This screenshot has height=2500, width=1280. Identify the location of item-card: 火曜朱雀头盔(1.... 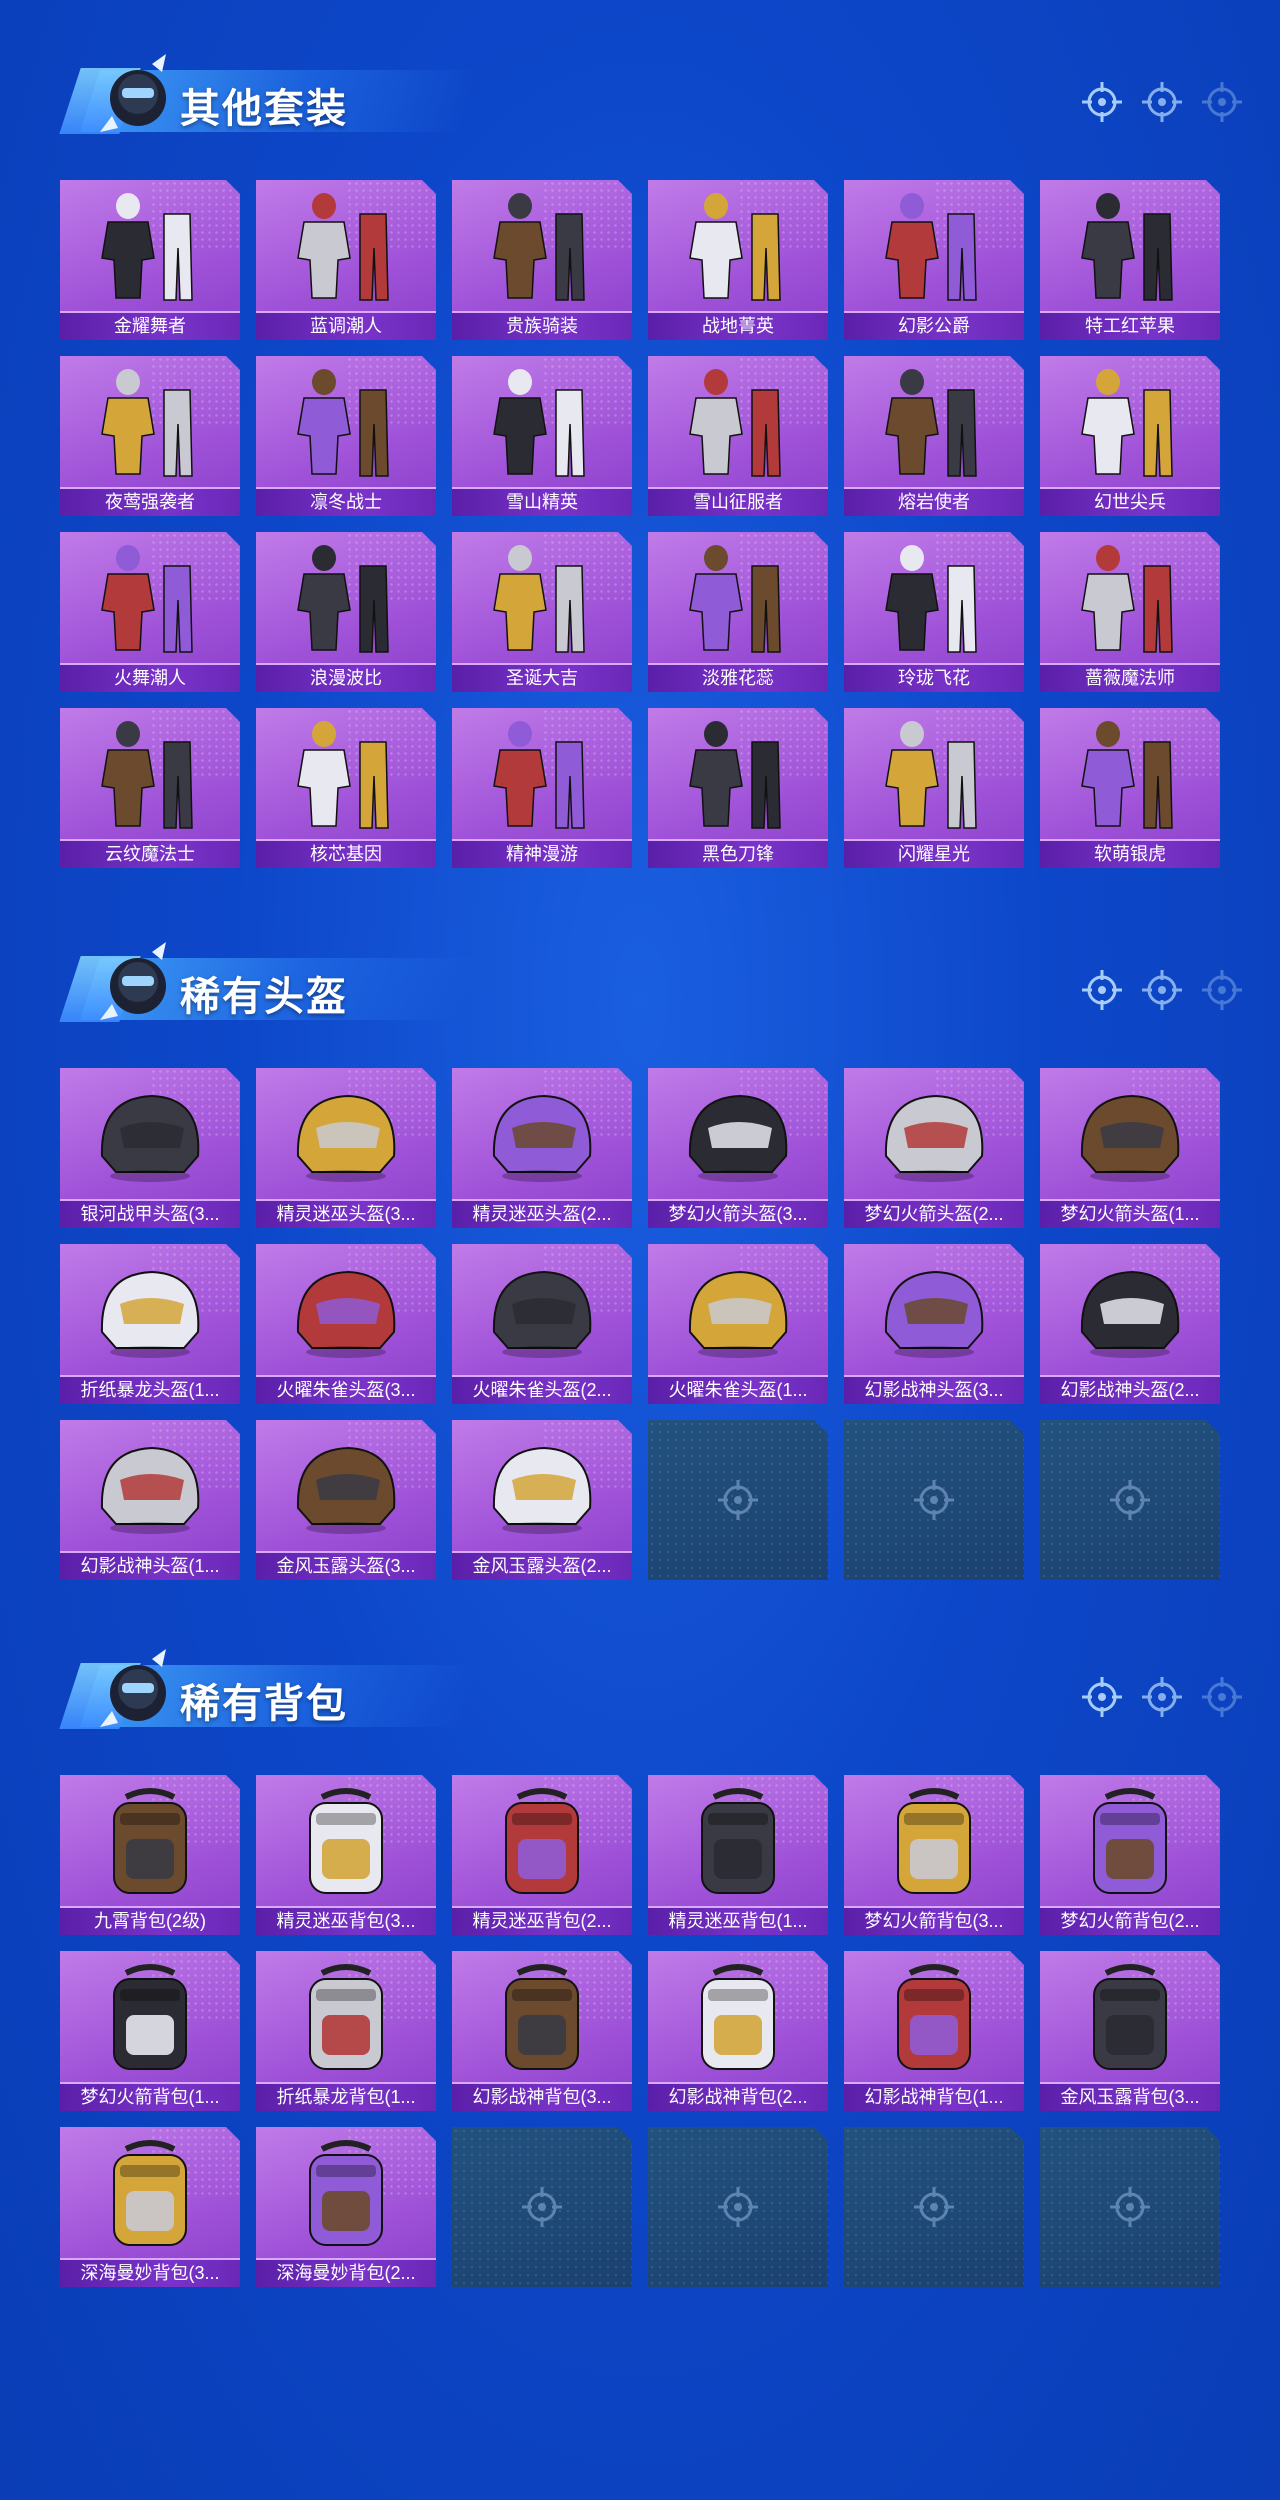
(738, 1324).